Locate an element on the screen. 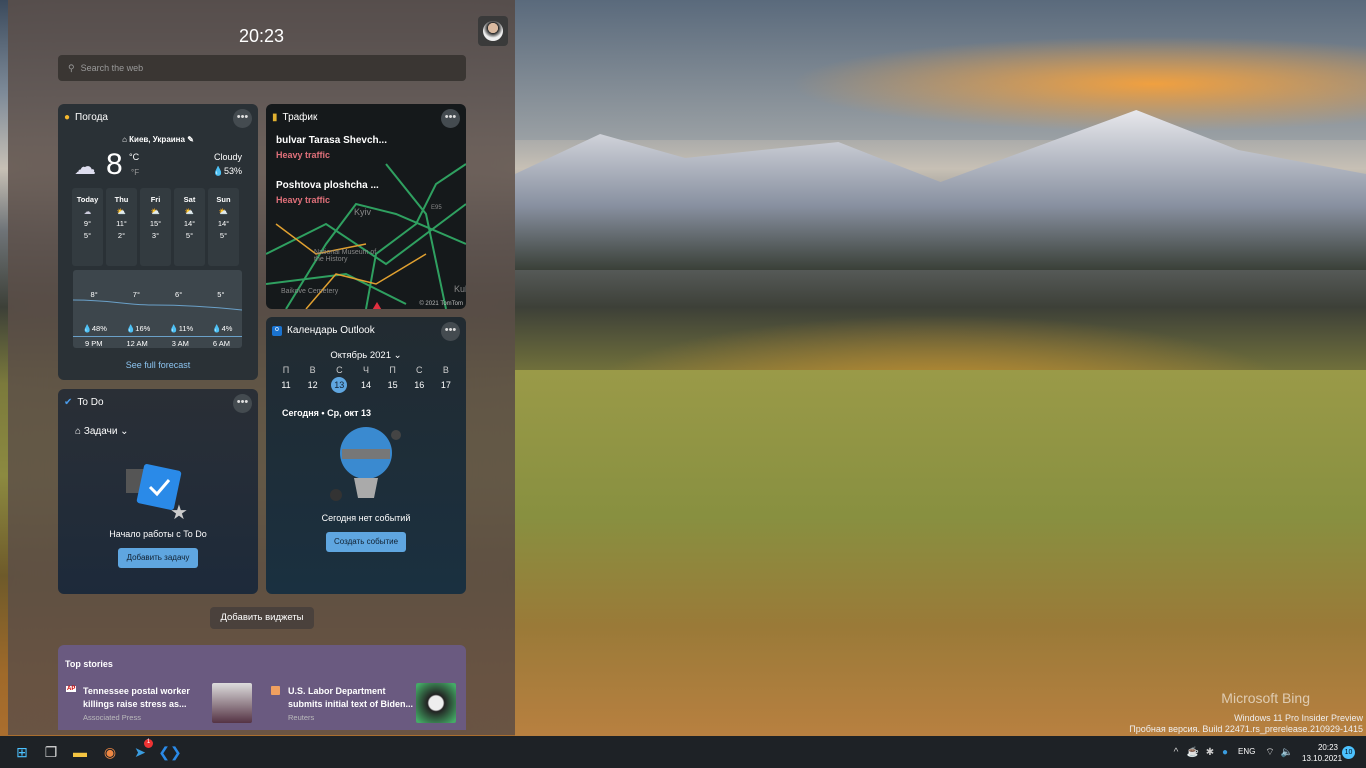 Image resolution: width=1366 pixels, height=768 pixels. reuters-logo is located at coordinates (275, 690).